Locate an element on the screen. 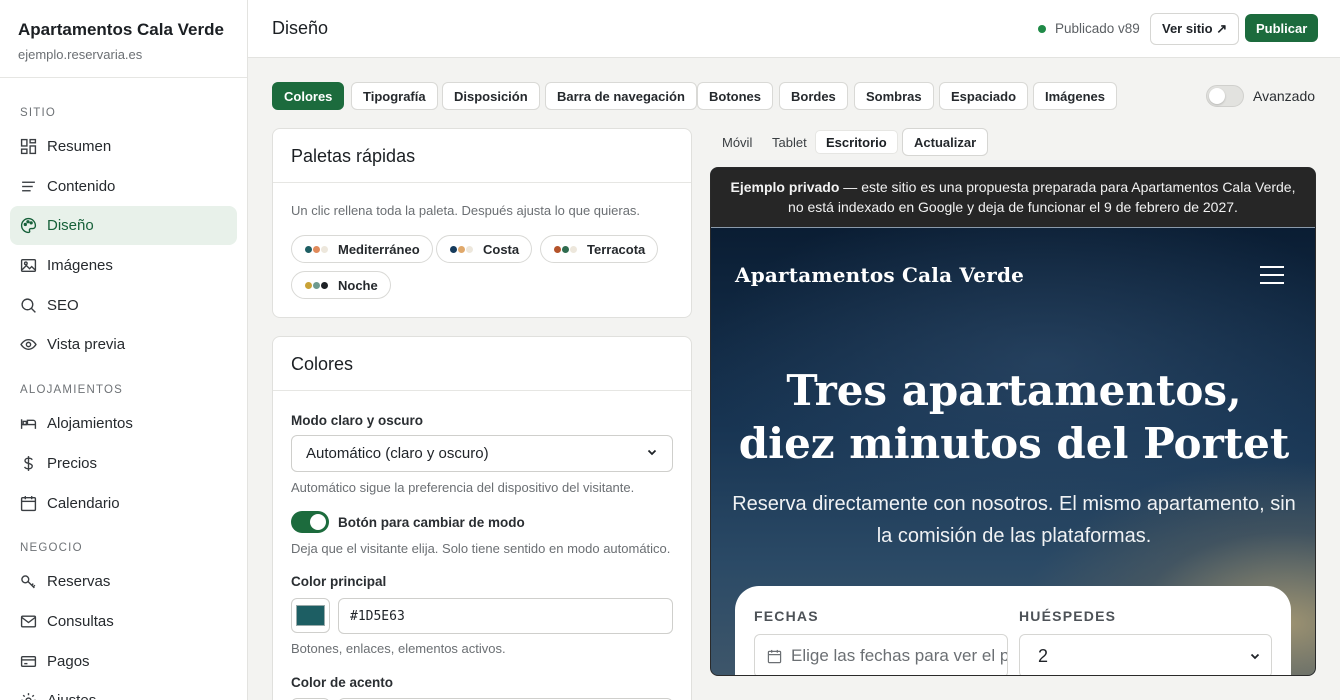 The height and width of the screenshot is (700, 1340). dollar-icon is located at coordinates (28, 463).